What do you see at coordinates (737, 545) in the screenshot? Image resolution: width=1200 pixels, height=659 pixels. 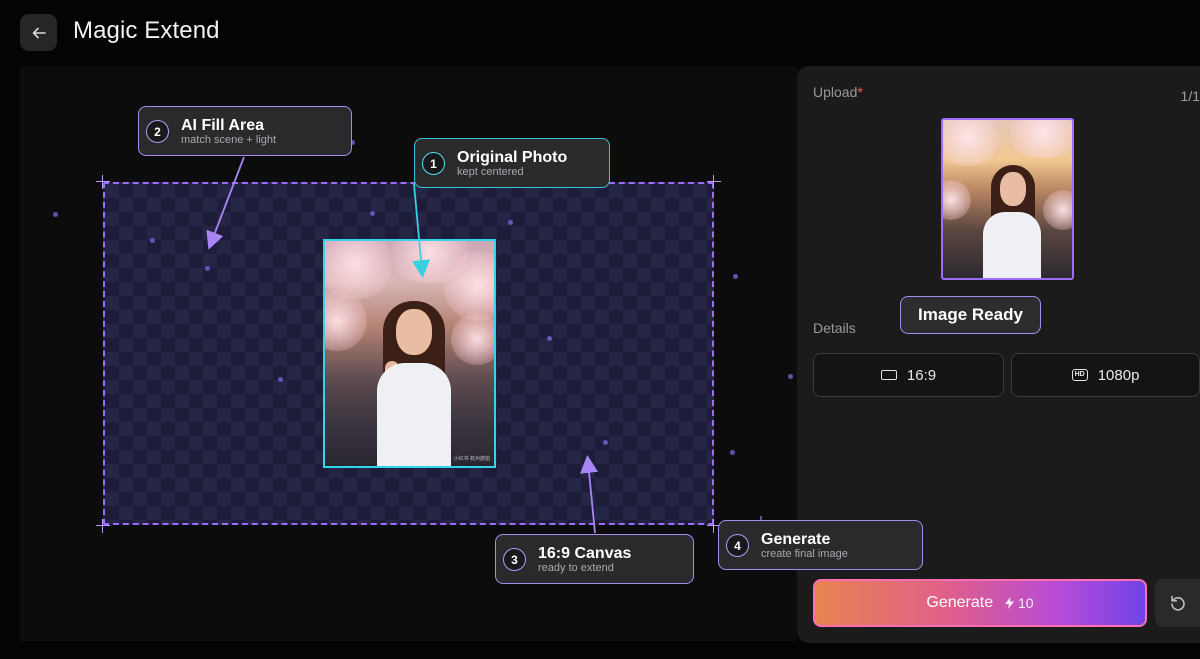 I see `step-number: 4` at bounding box center [737, 545].